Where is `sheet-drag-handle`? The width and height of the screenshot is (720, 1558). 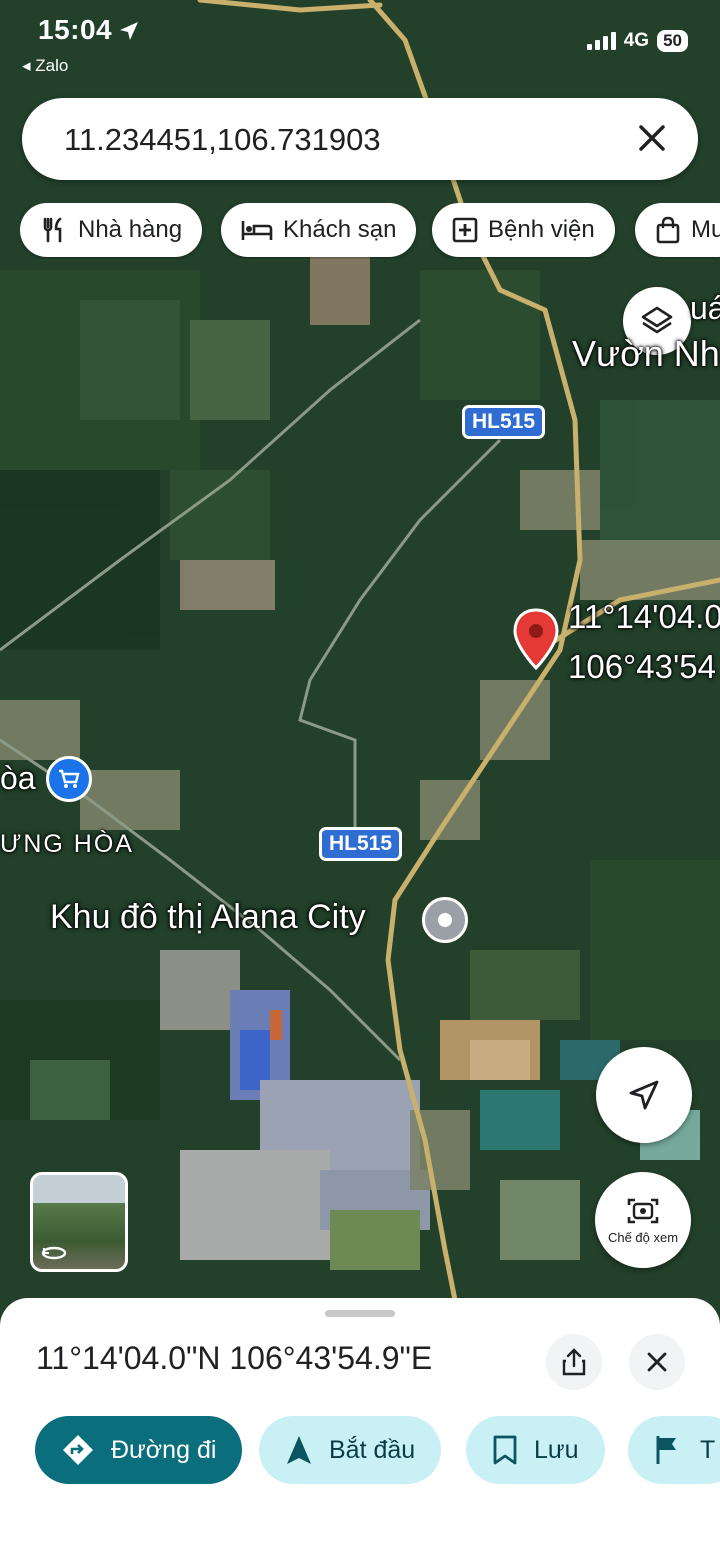
sheet-drag-handle is located at coordinates (360, 1313).